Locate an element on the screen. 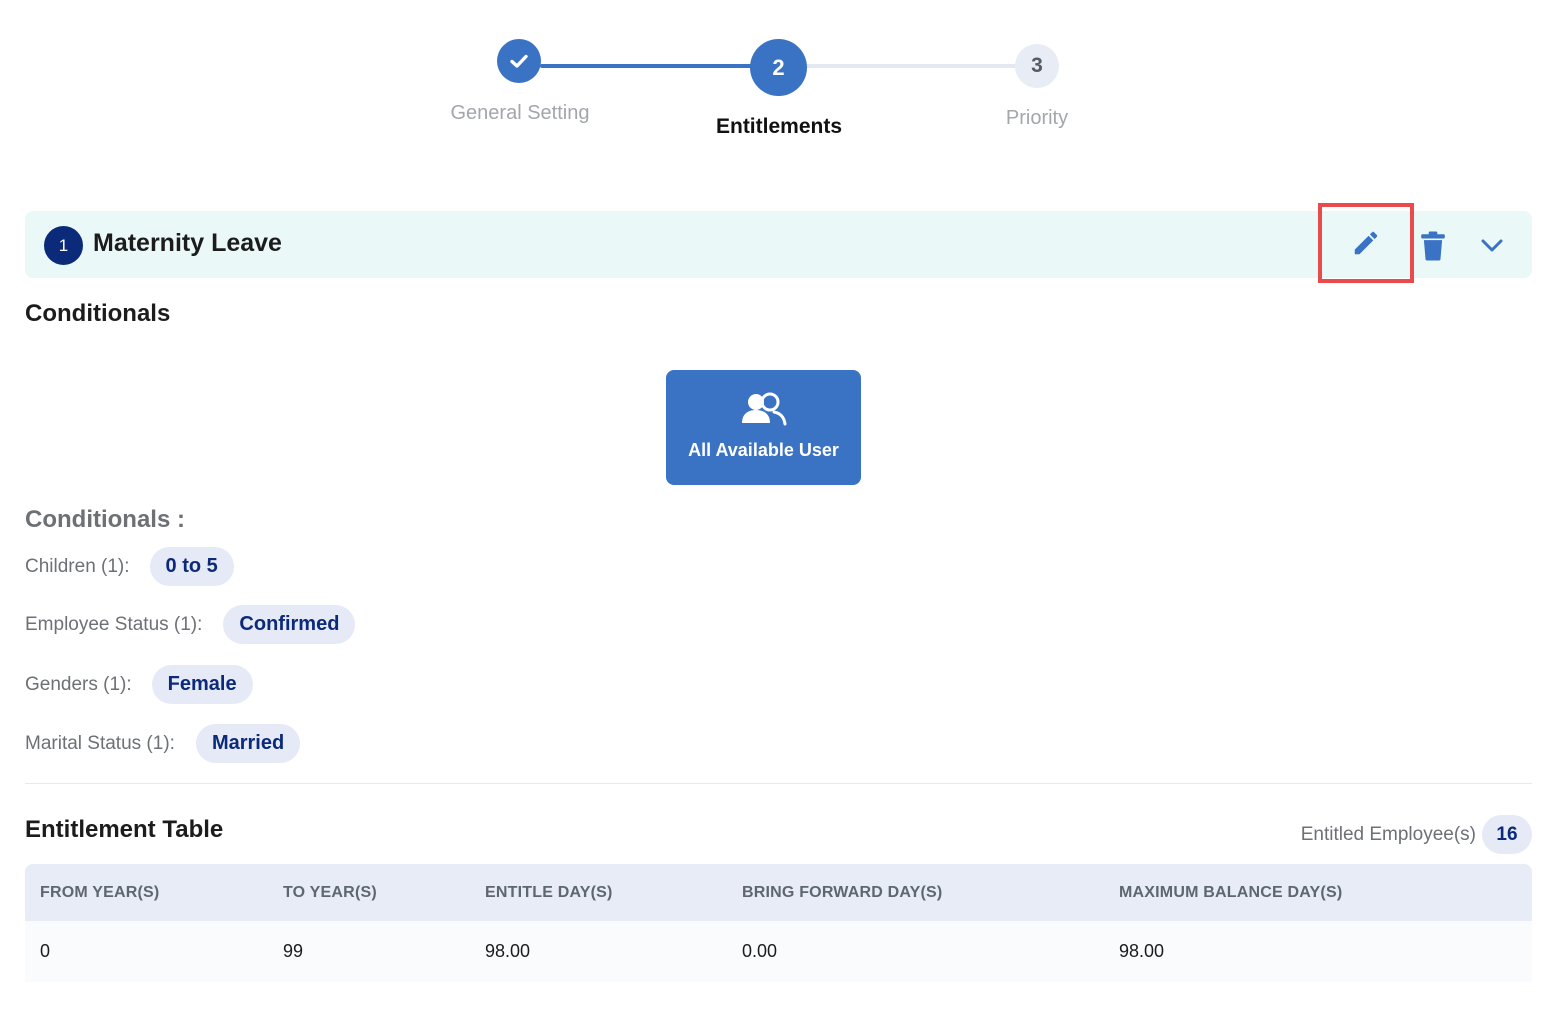 This screenshot has height=1023, width=1554. condition-row-genders: Genders (1): Female is located at coordinates (139, 684).